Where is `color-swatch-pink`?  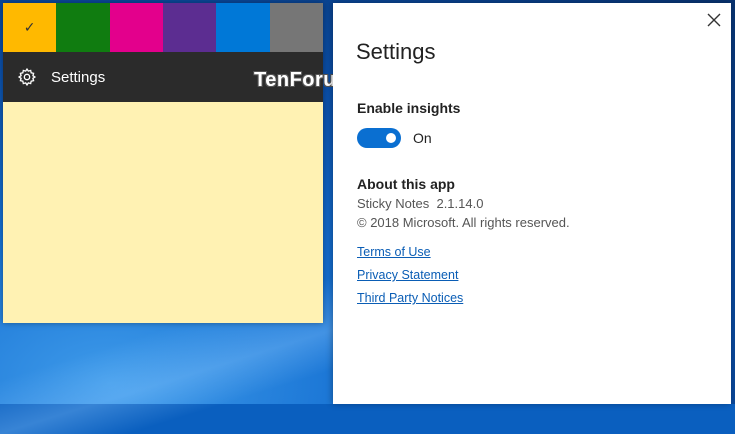 color-swatch-pink is located at coordinates (136, 27).